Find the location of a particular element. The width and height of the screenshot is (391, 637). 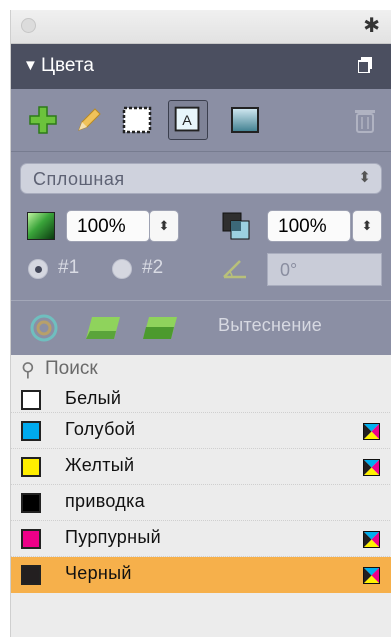

palette-menu-icon is located at coordinates (365, 65).